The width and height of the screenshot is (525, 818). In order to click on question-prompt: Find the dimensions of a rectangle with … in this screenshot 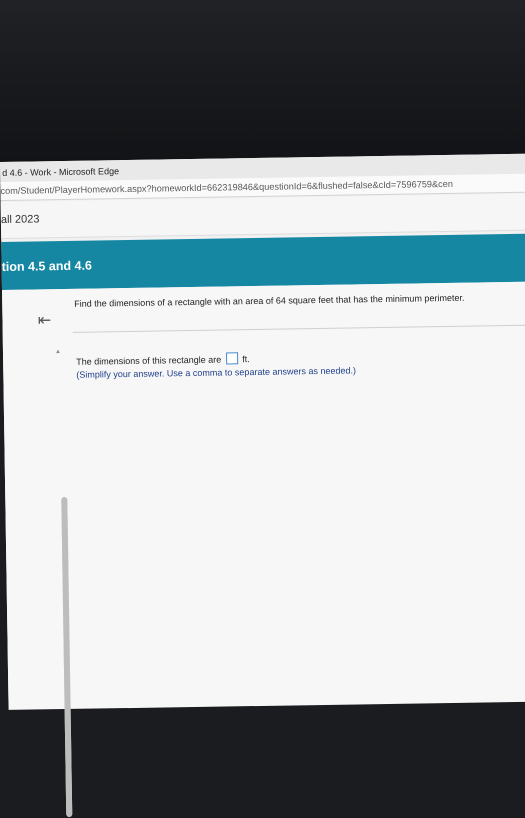, I will do `click(269, 300)`.